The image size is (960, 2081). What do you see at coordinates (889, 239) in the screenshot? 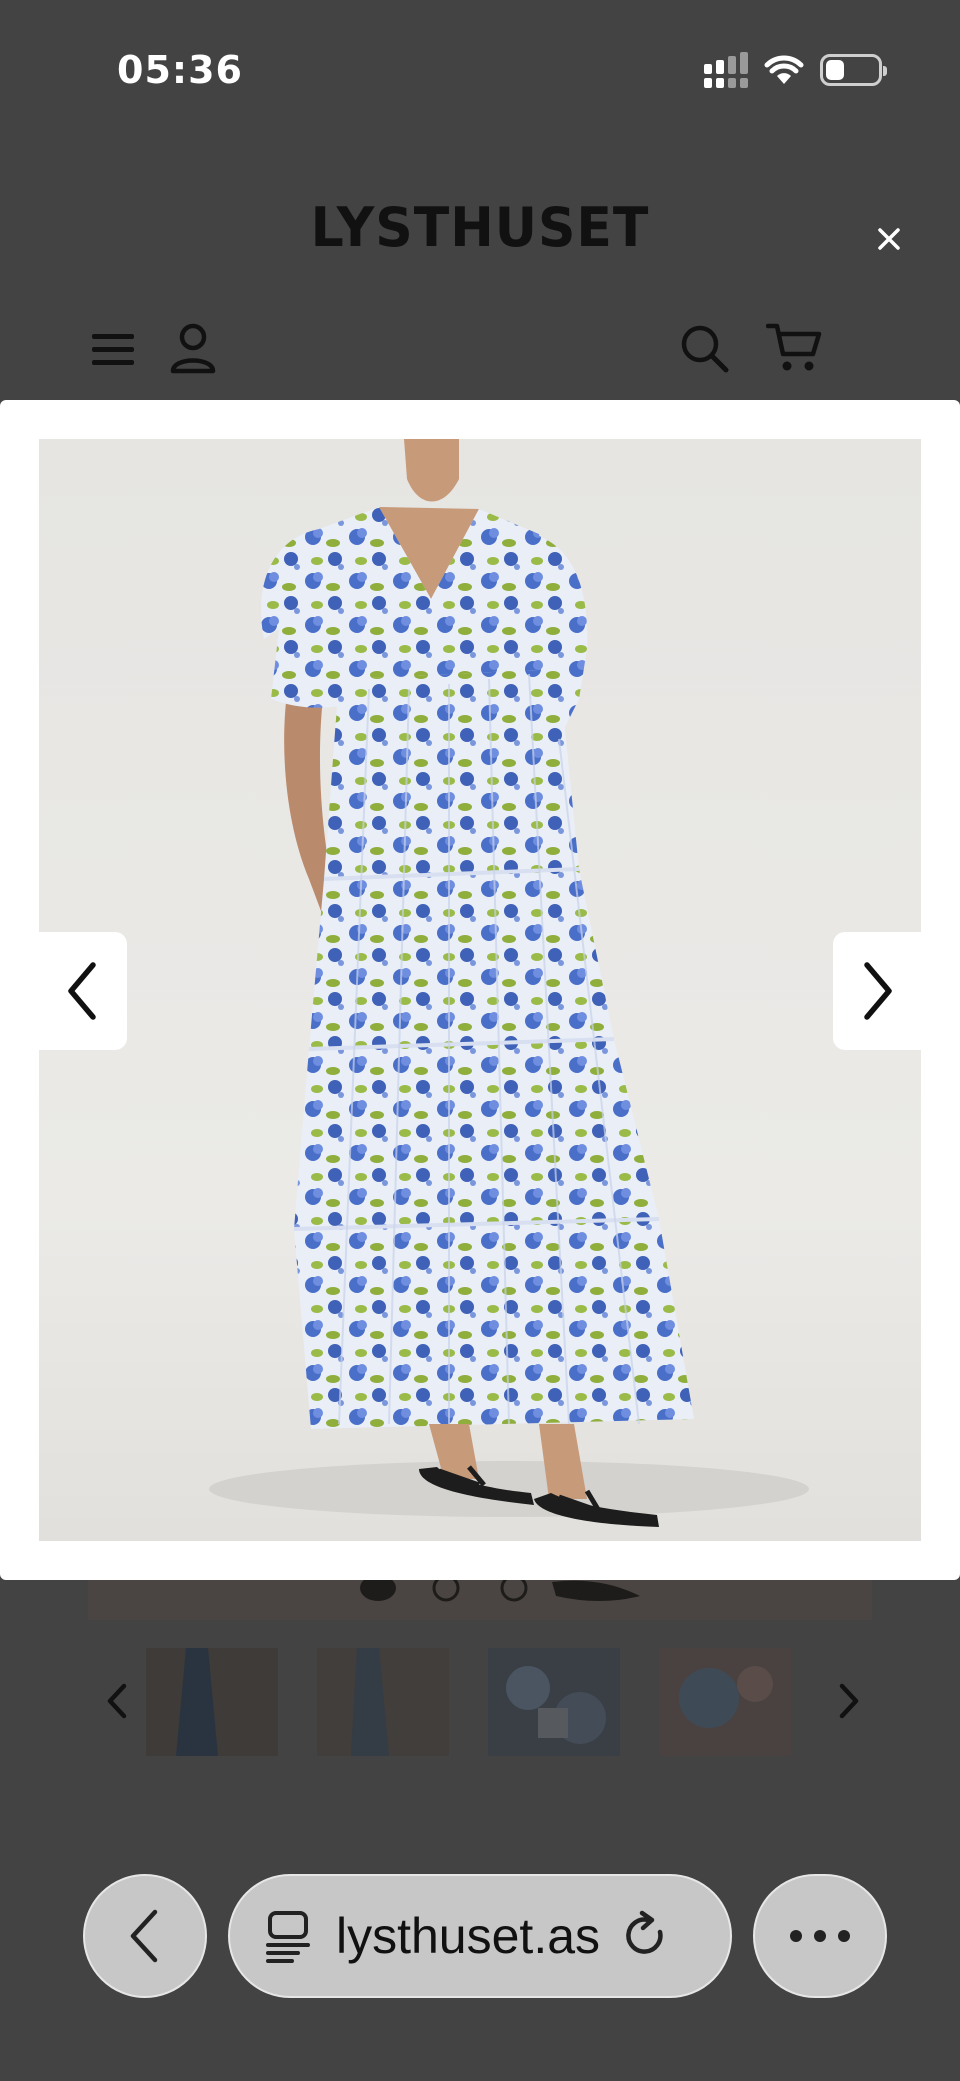
I see `close-icon` at bounding box center [889, 239].